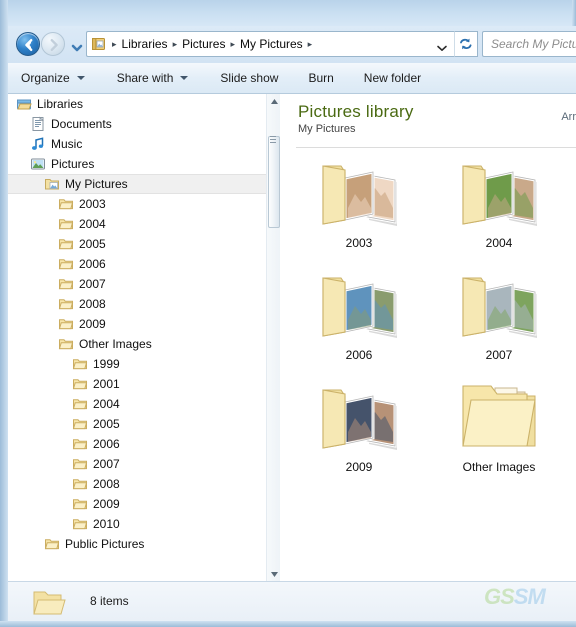 The height and width of the screenshot is (627, 576). Describe the element at coordinates (52, 184) in the screenshot. I see `my-pictures-icon` at that location.